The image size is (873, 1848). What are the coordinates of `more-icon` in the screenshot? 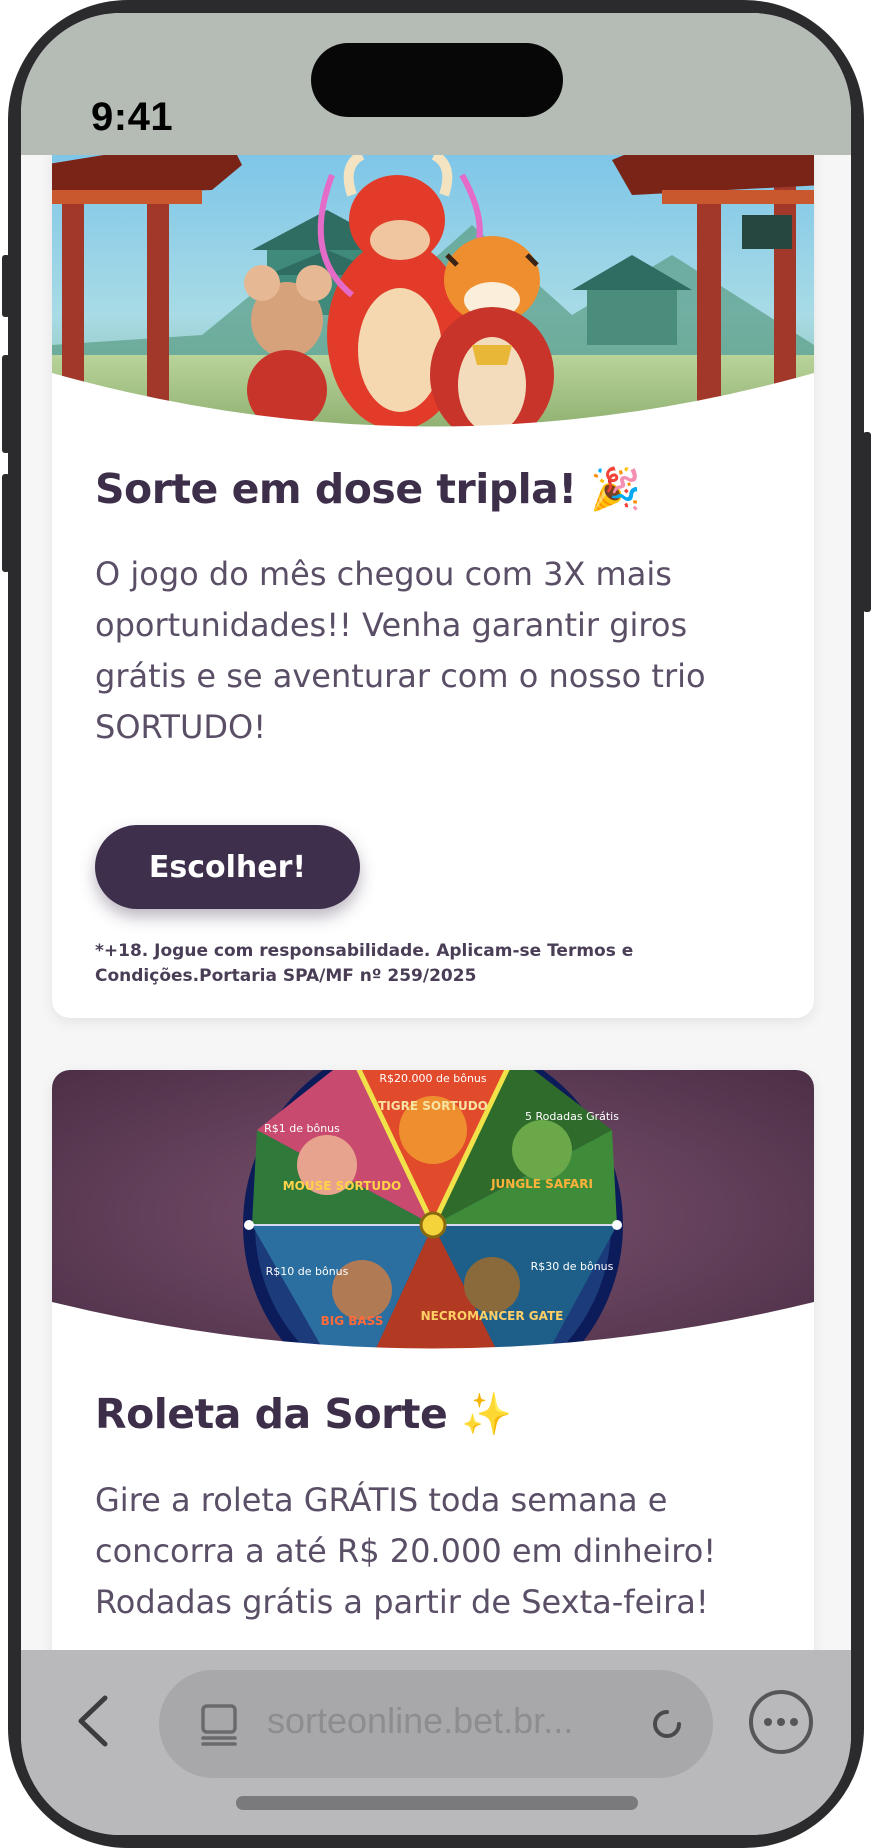 It's located at (781, 1722).